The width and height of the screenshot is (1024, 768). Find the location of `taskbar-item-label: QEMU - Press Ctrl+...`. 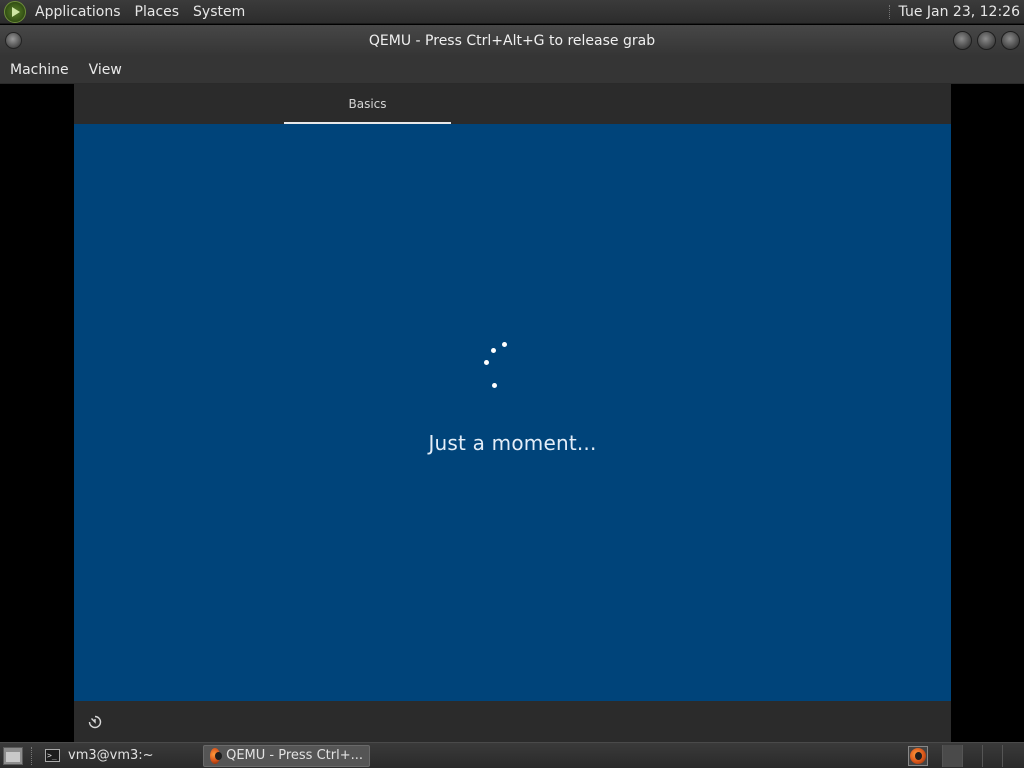

taskbar-item-label: QEMU - Press Ctrl+... is located at coordinates (294, 755).